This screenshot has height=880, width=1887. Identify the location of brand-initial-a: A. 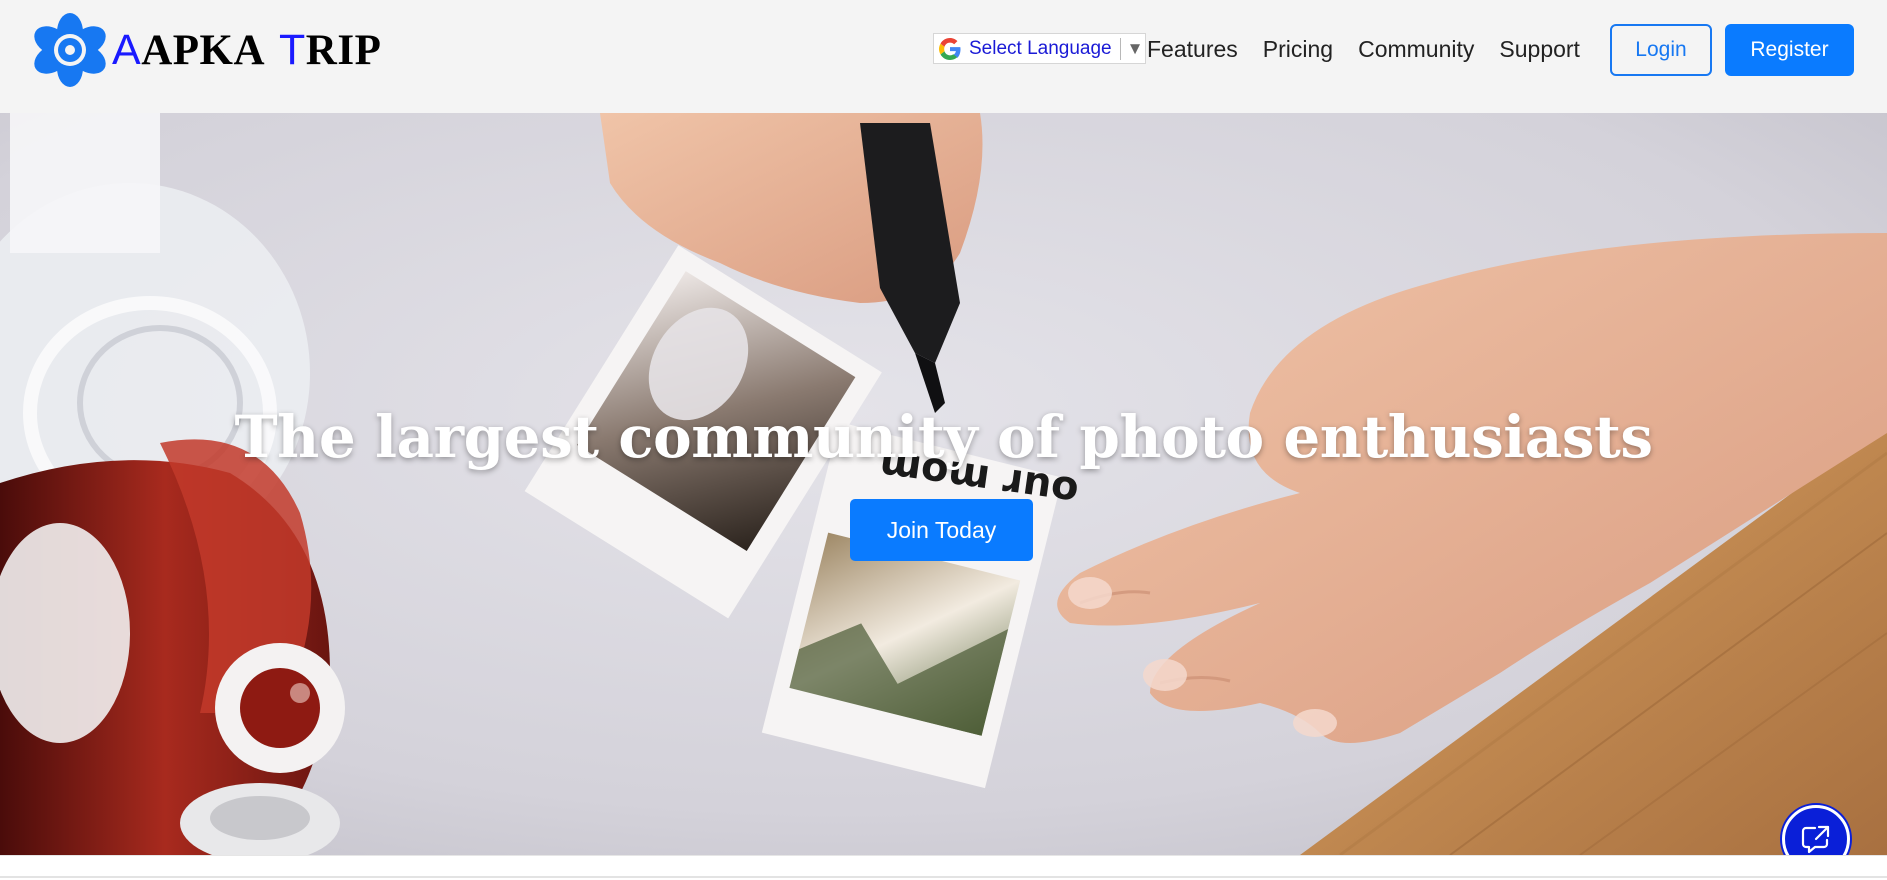
(127, 49).